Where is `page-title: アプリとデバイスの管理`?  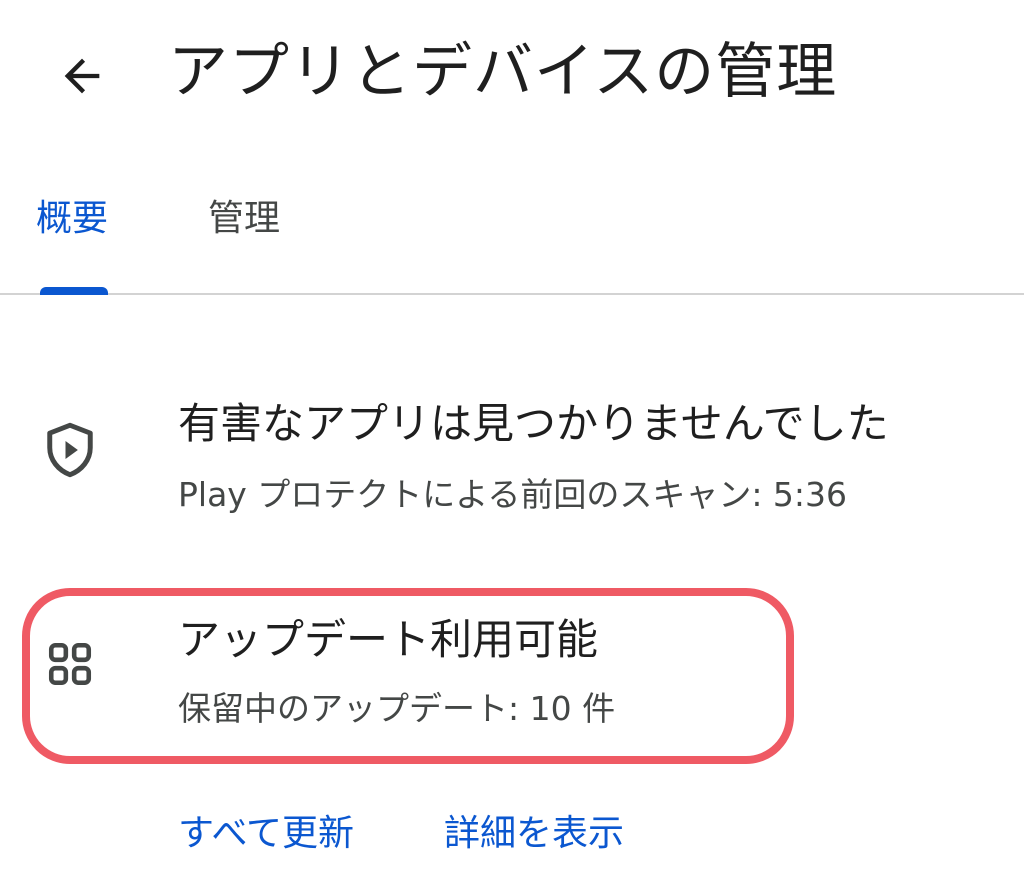 page-title: アプリとデバイスの管理 is located at coordinates (503, 72).